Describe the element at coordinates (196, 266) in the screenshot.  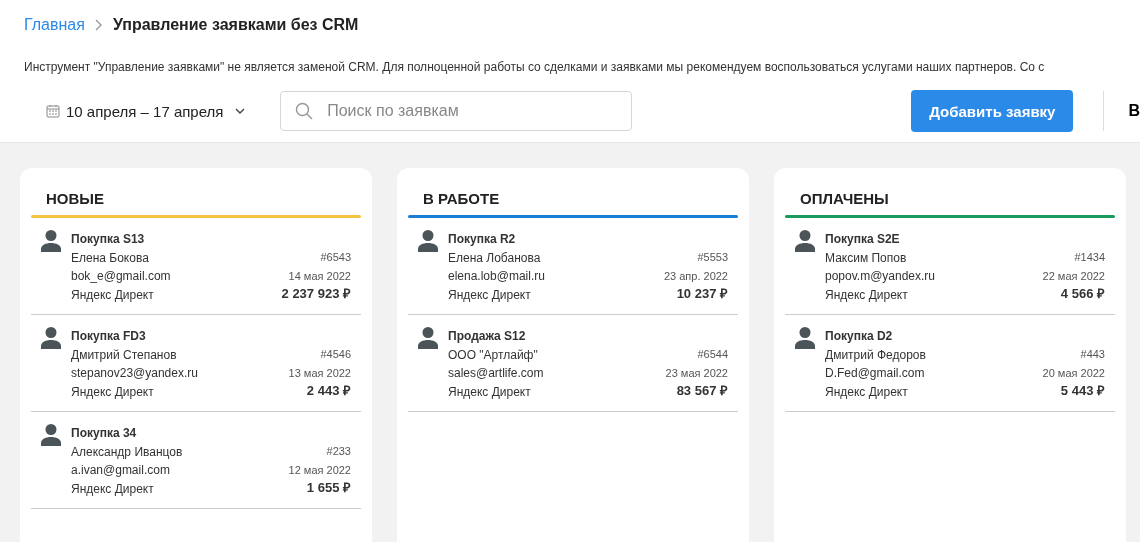
I see `request-card: Покупка S13 Елена Бокова bok_e@gmail.com Яндекс Директ #6543 14 мая 2022 2 237 923 ₽` at that location.